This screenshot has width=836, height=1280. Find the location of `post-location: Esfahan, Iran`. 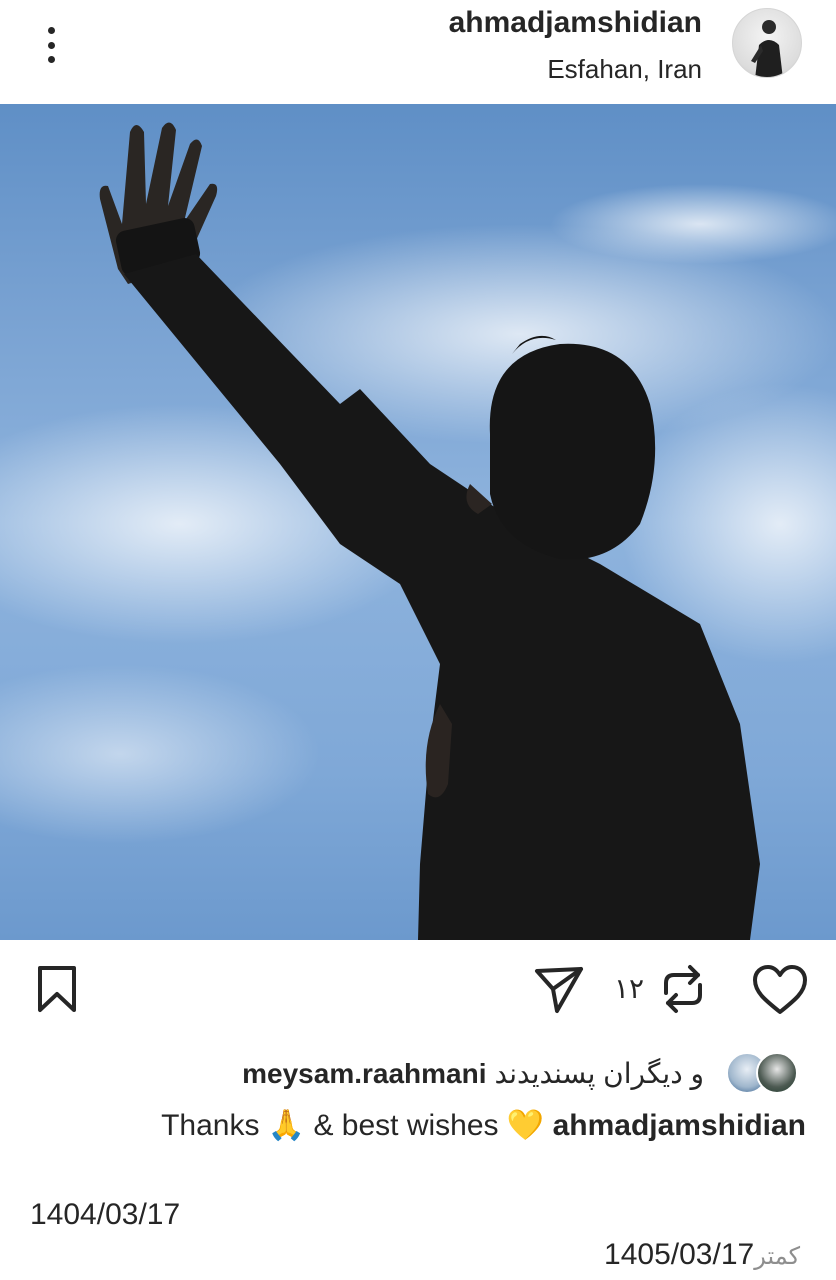

post-location: Esfahan, Iran is located at coordinates (575, 69).